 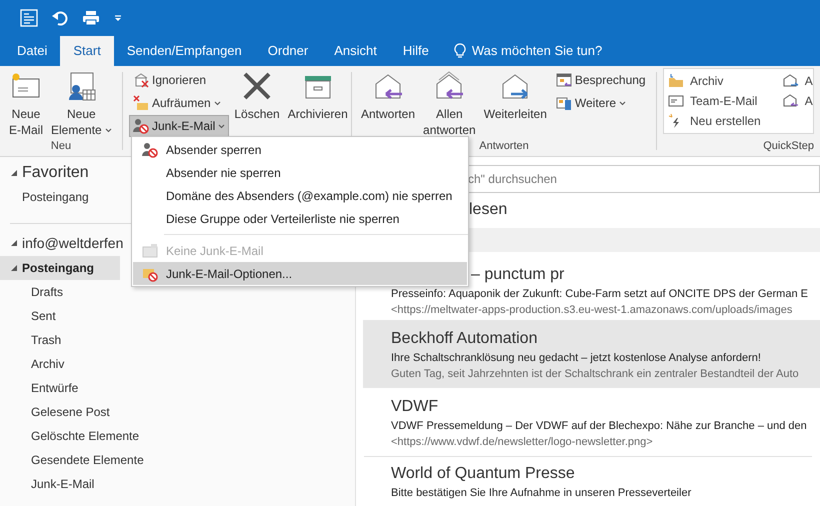 What do you see at coordinates (576, 358) in the screenshot?
I see `message-subject: Ihre Schaltschranklösung neu gedacht – jetzt kostenlose Analyse anfordern!` at bounding box center [576, 358].